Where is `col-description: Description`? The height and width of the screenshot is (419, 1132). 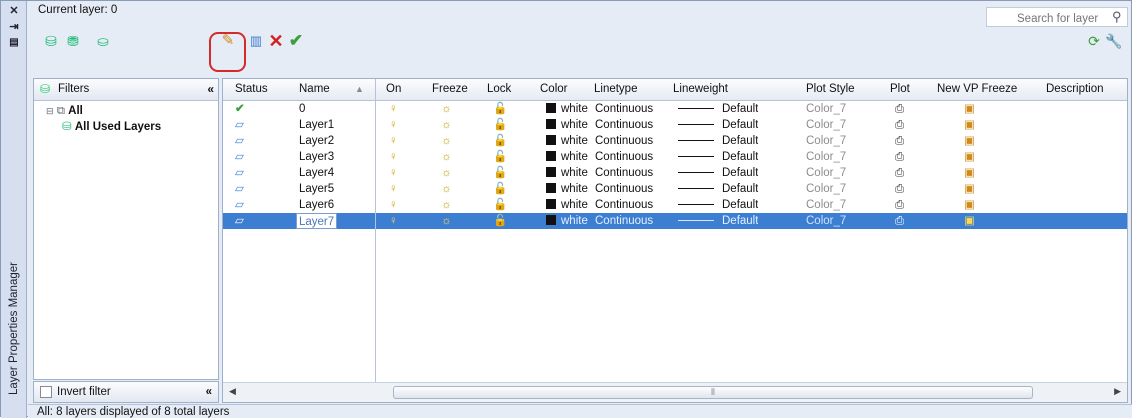
col-description: Description is located at coordinates (1075, 89).